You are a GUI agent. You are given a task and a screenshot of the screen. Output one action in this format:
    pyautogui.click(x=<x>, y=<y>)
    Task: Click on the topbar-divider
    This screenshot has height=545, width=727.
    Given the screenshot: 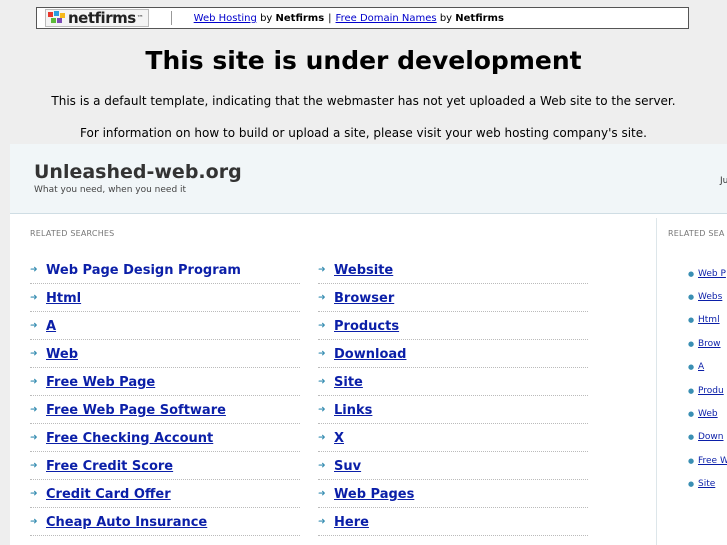 What is the action you would take?
    pyautogui.click(x=171, y=18)
    